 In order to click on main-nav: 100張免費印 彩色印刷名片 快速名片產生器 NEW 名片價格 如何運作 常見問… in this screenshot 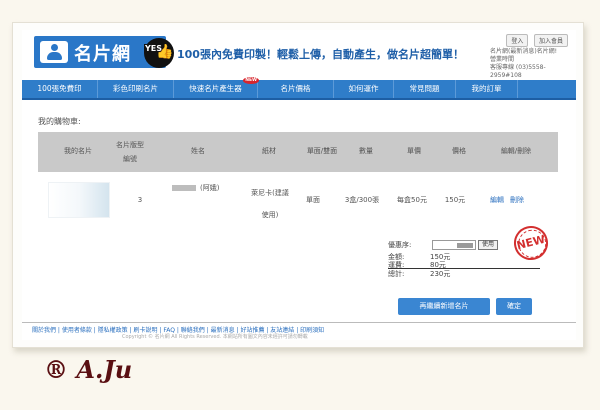, I will do `click(299, 88)`.